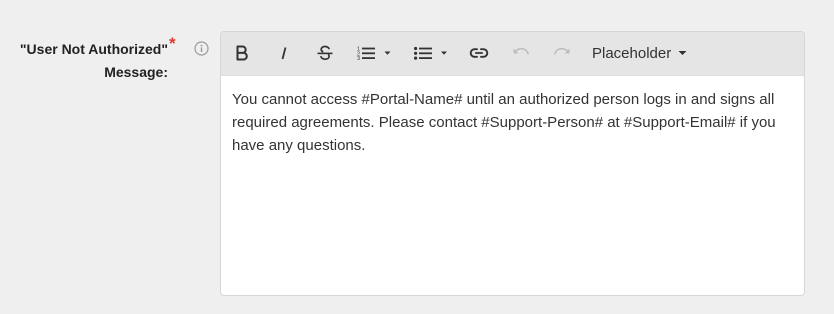 The image size is (834, 314). I want to click on bold-button, so click(242, 53).